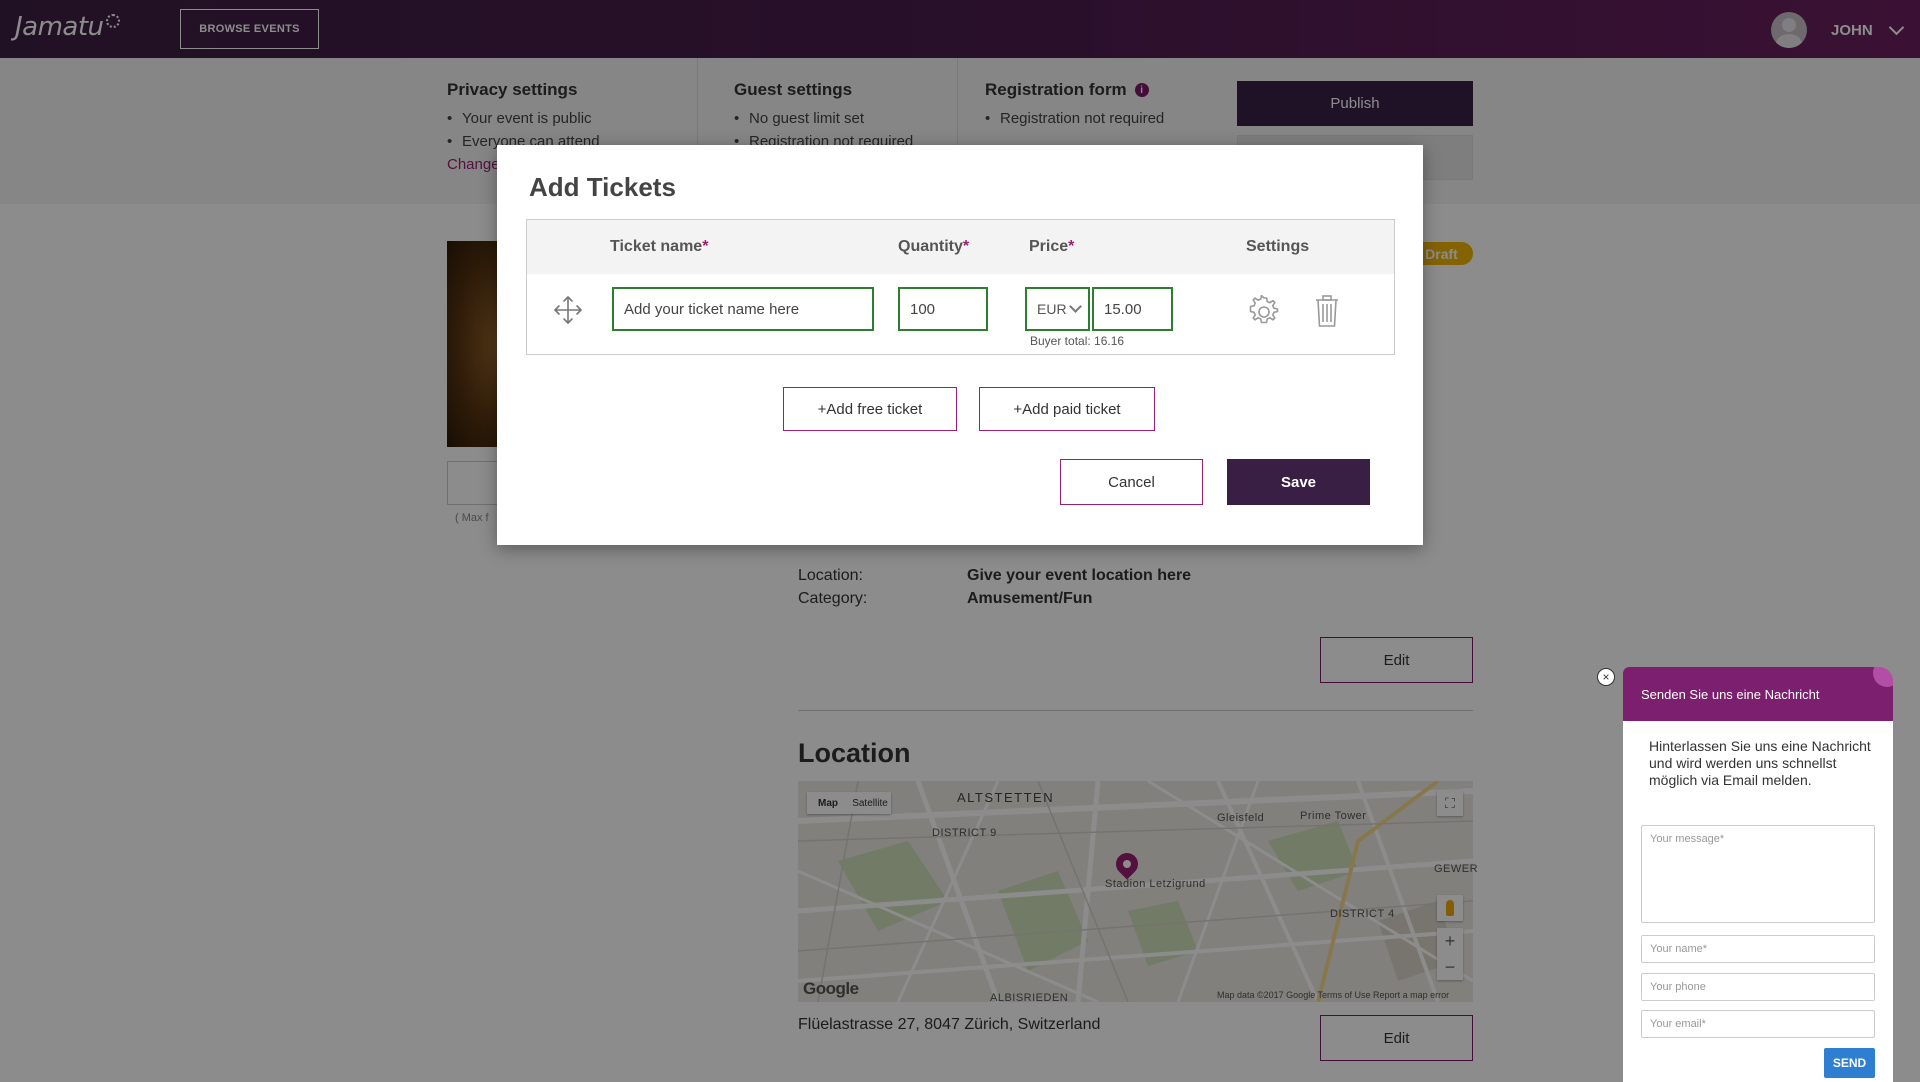 The width and height of the screenshot is (1920, 1082). Describe the element at coordinates (1298, 482) in the screenshot. I see `save-button: Save` at that location.